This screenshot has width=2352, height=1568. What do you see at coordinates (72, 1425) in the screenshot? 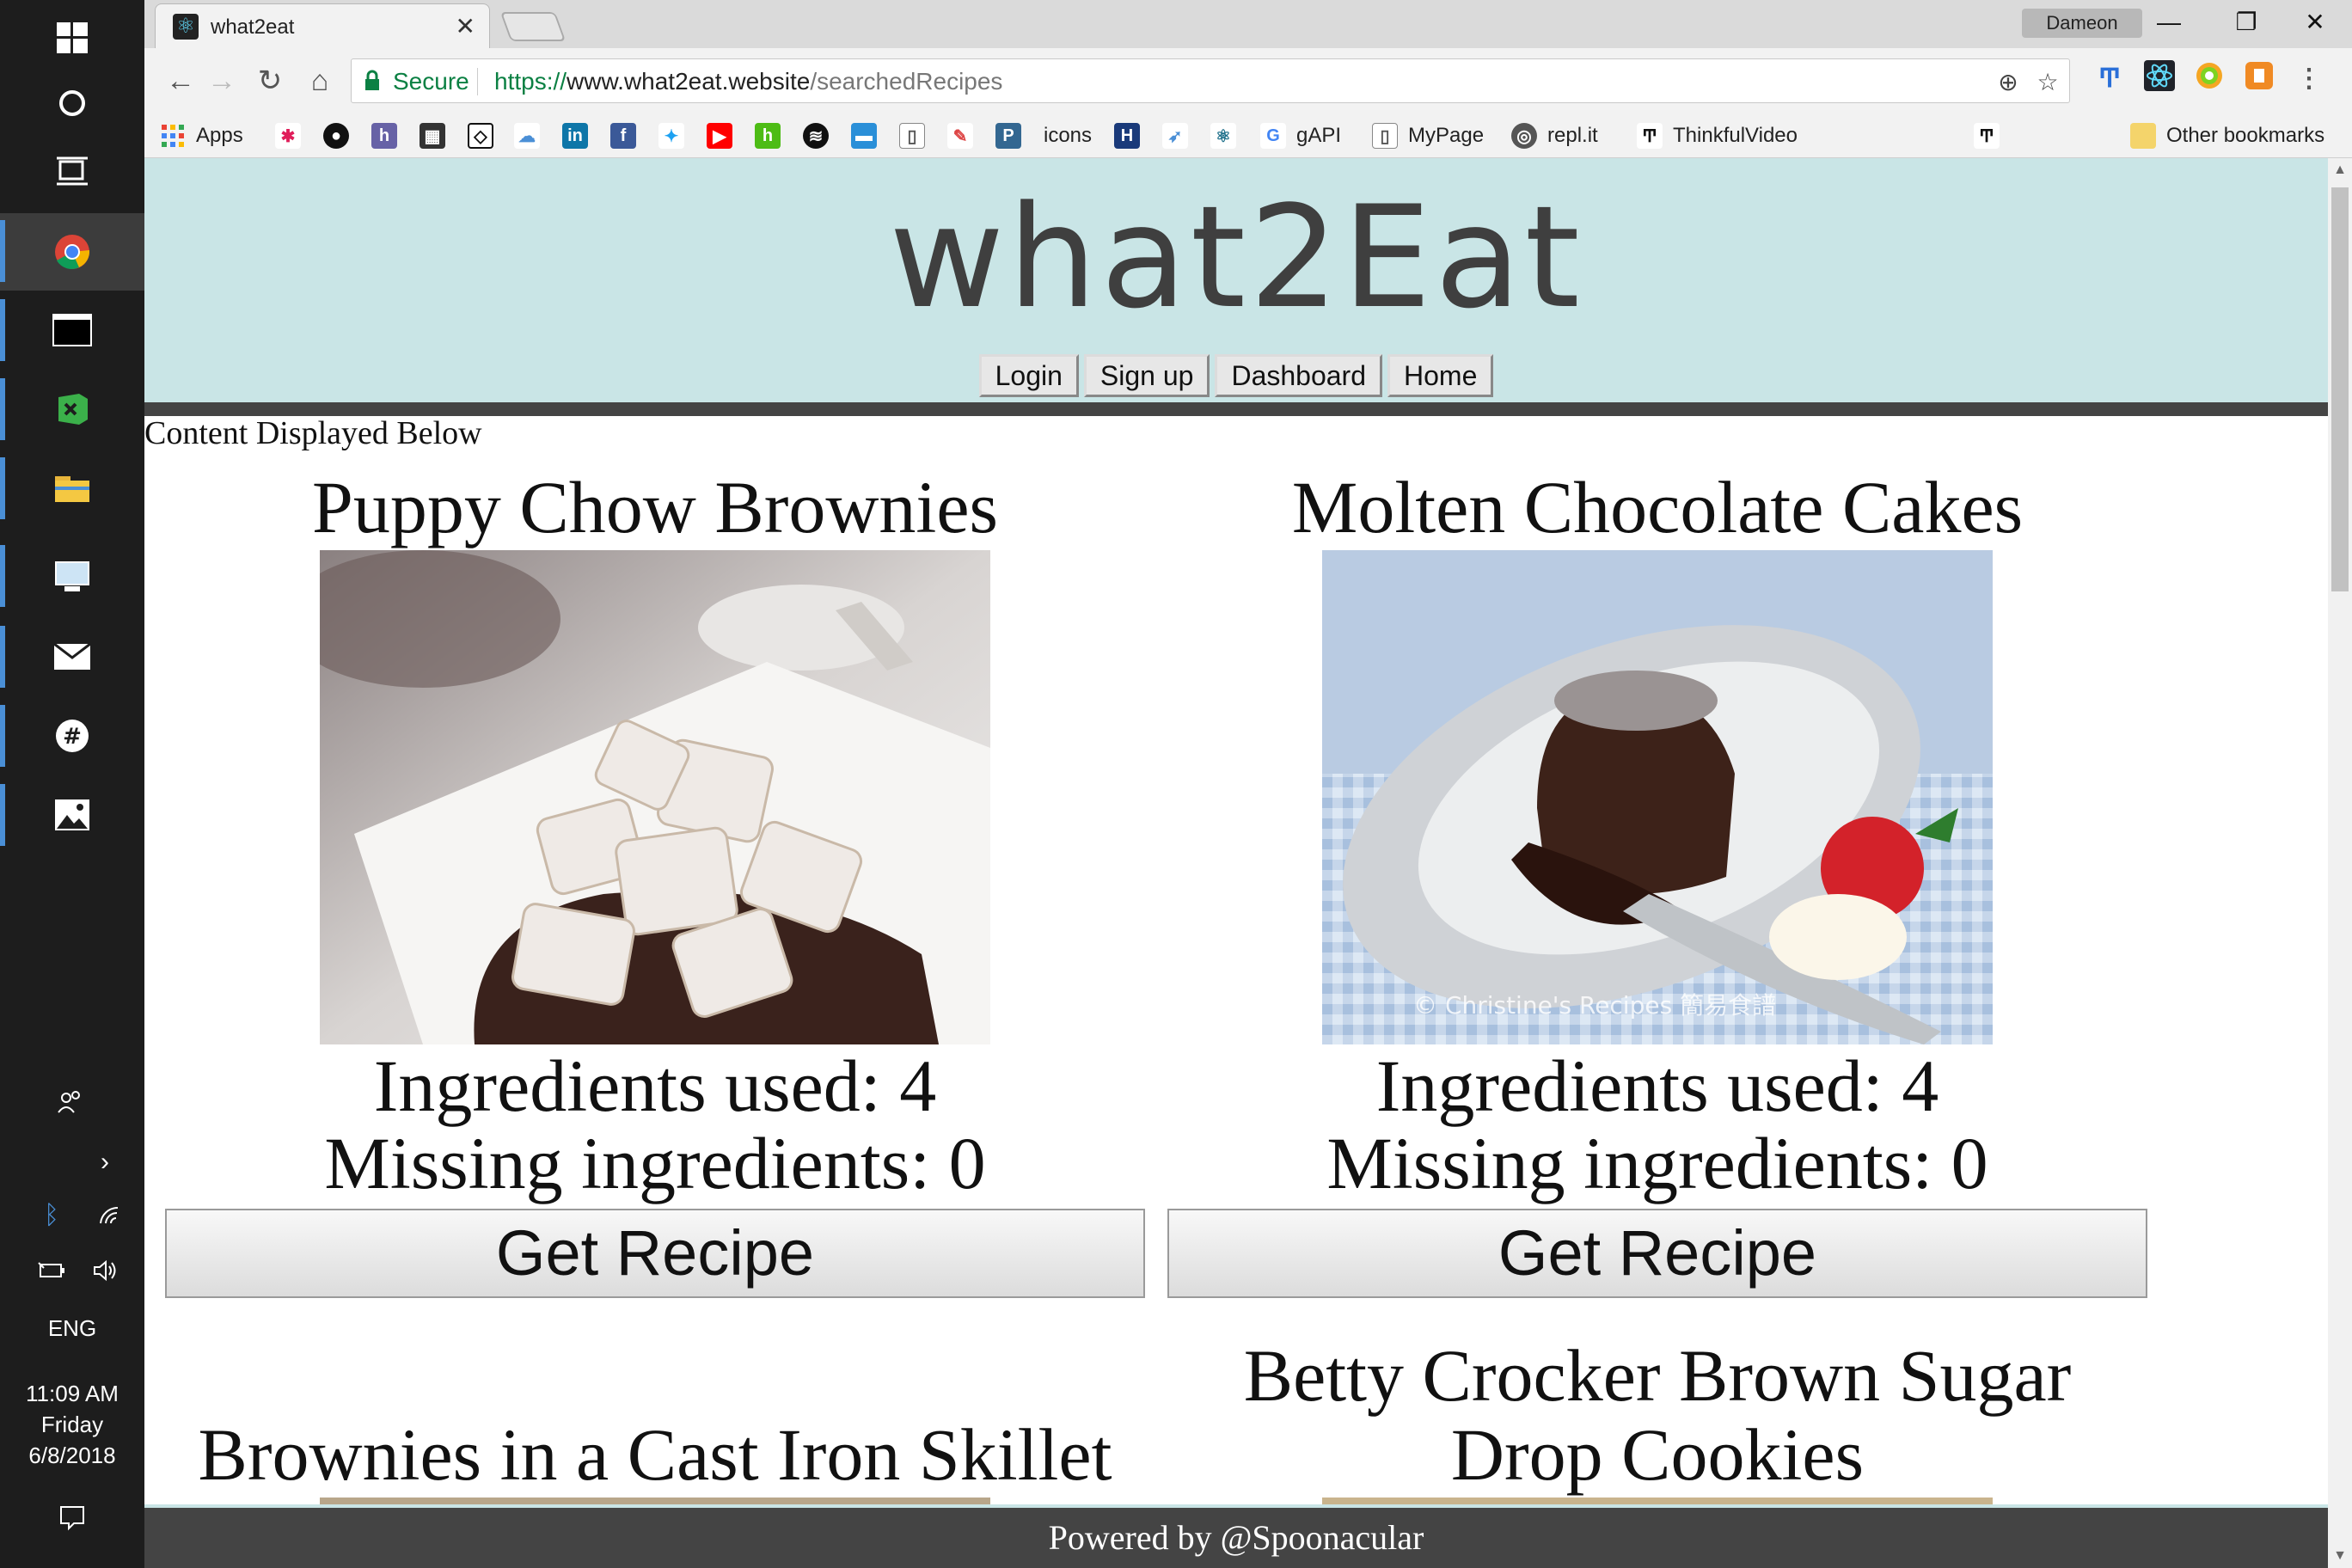
I see `clock-day: Friday` at bounding box center [72, 1425].